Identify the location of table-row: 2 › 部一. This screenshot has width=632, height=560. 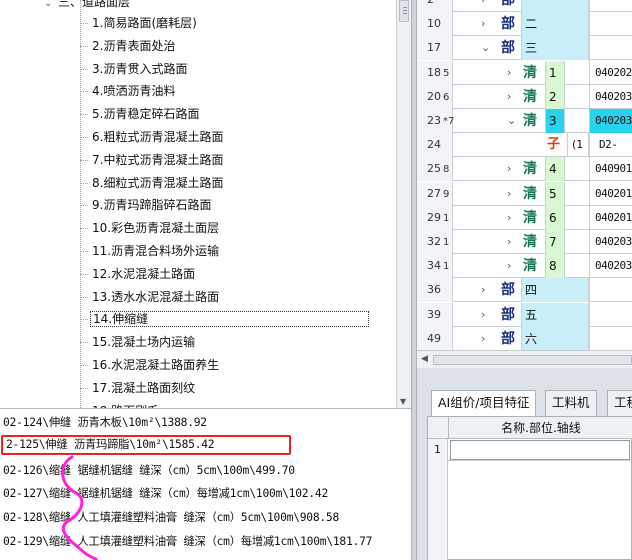
(524, 6).